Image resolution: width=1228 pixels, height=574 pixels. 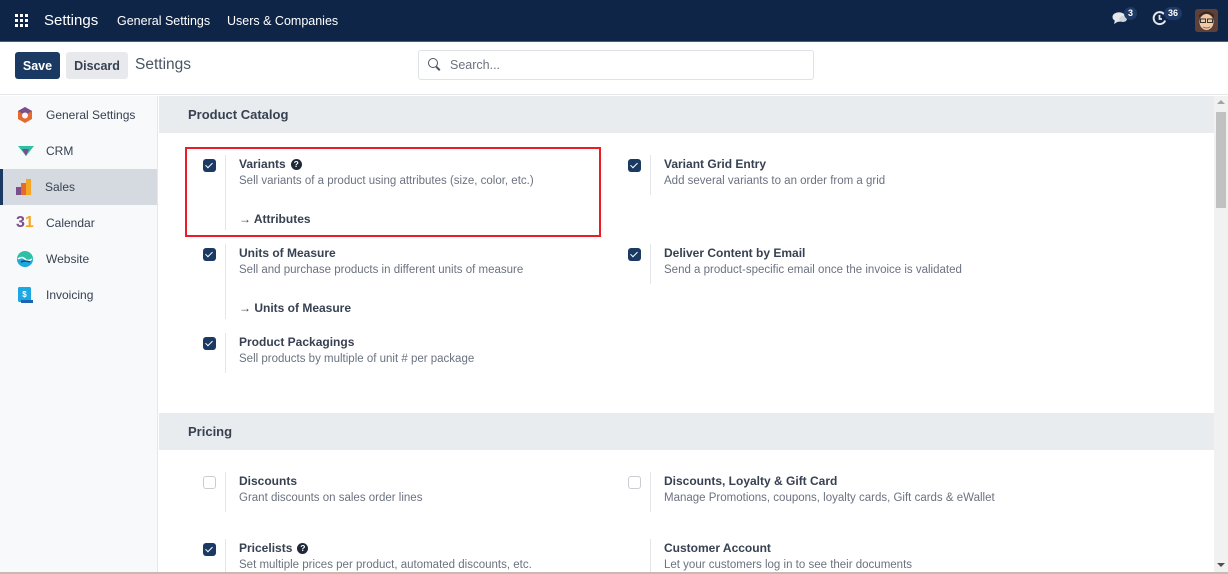 I want to click on crm-icon, so click(x=26, y=151).